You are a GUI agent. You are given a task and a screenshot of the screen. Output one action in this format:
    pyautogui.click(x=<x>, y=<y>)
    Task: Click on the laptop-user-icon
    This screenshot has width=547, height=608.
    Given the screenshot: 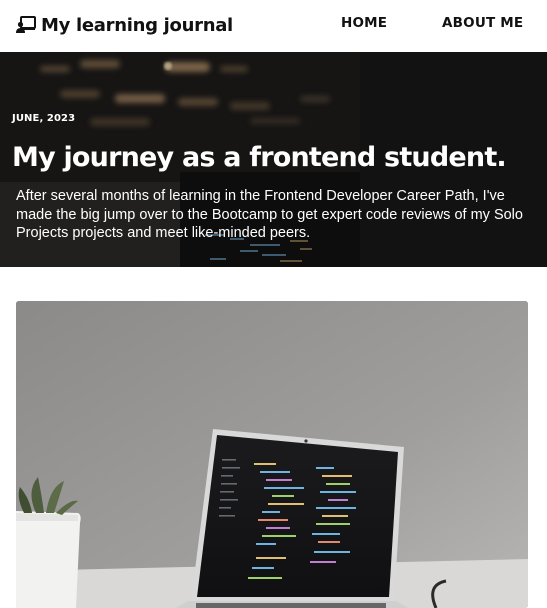 What is the action you would take?
    pyautogui.click(x=26, y=25)
    